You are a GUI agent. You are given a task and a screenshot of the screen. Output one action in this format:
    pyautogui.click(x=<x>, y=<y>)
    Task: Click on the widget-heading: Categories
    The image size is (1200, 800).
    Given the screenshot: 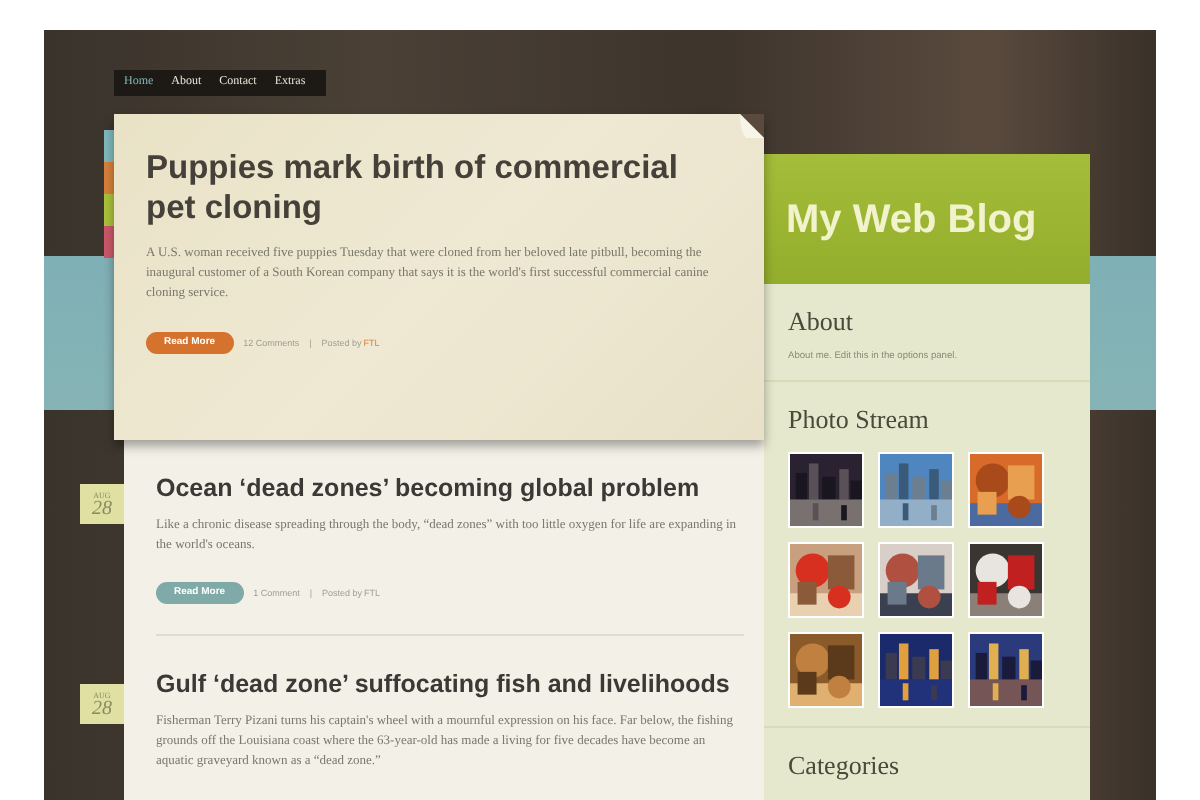 What is the action you would take?
    pyautogui.click(x=845, y=766)
    